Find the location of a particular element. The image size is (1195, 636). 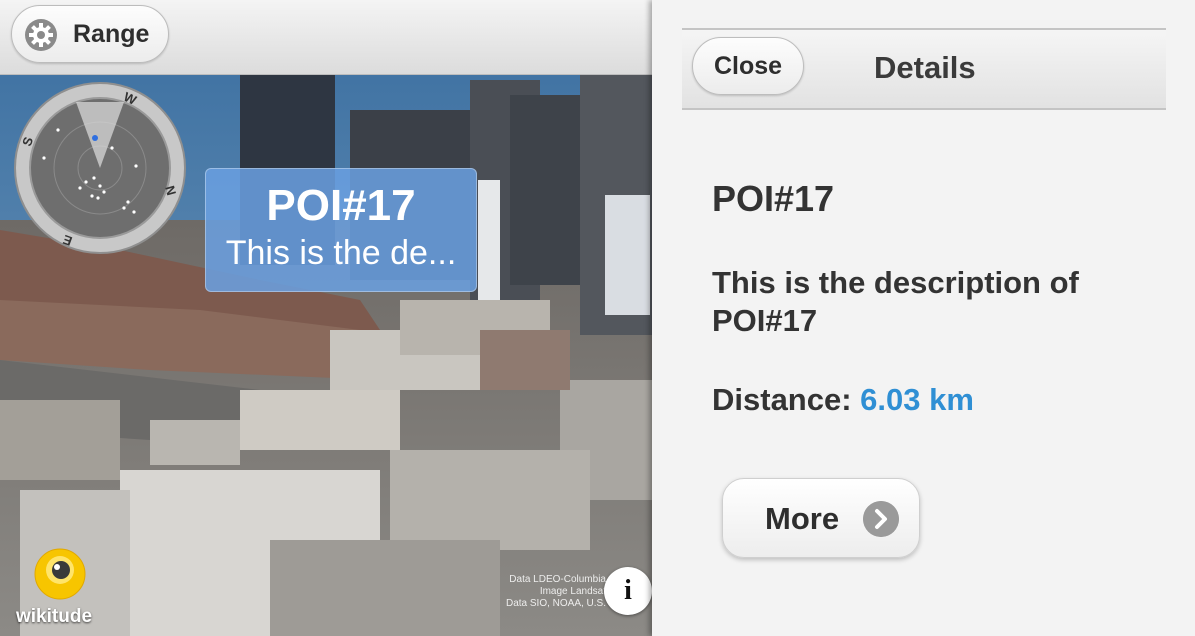

poi-description: This is the description of POI#17 is located at coordinates (895, 301).